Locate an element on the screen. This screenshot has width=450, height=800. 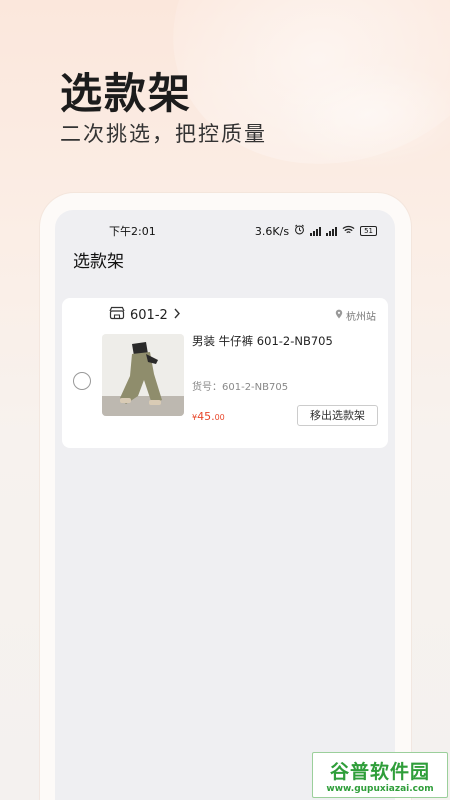
status-icons: 3.6K/s 51 is located at coordinates (316, 231).